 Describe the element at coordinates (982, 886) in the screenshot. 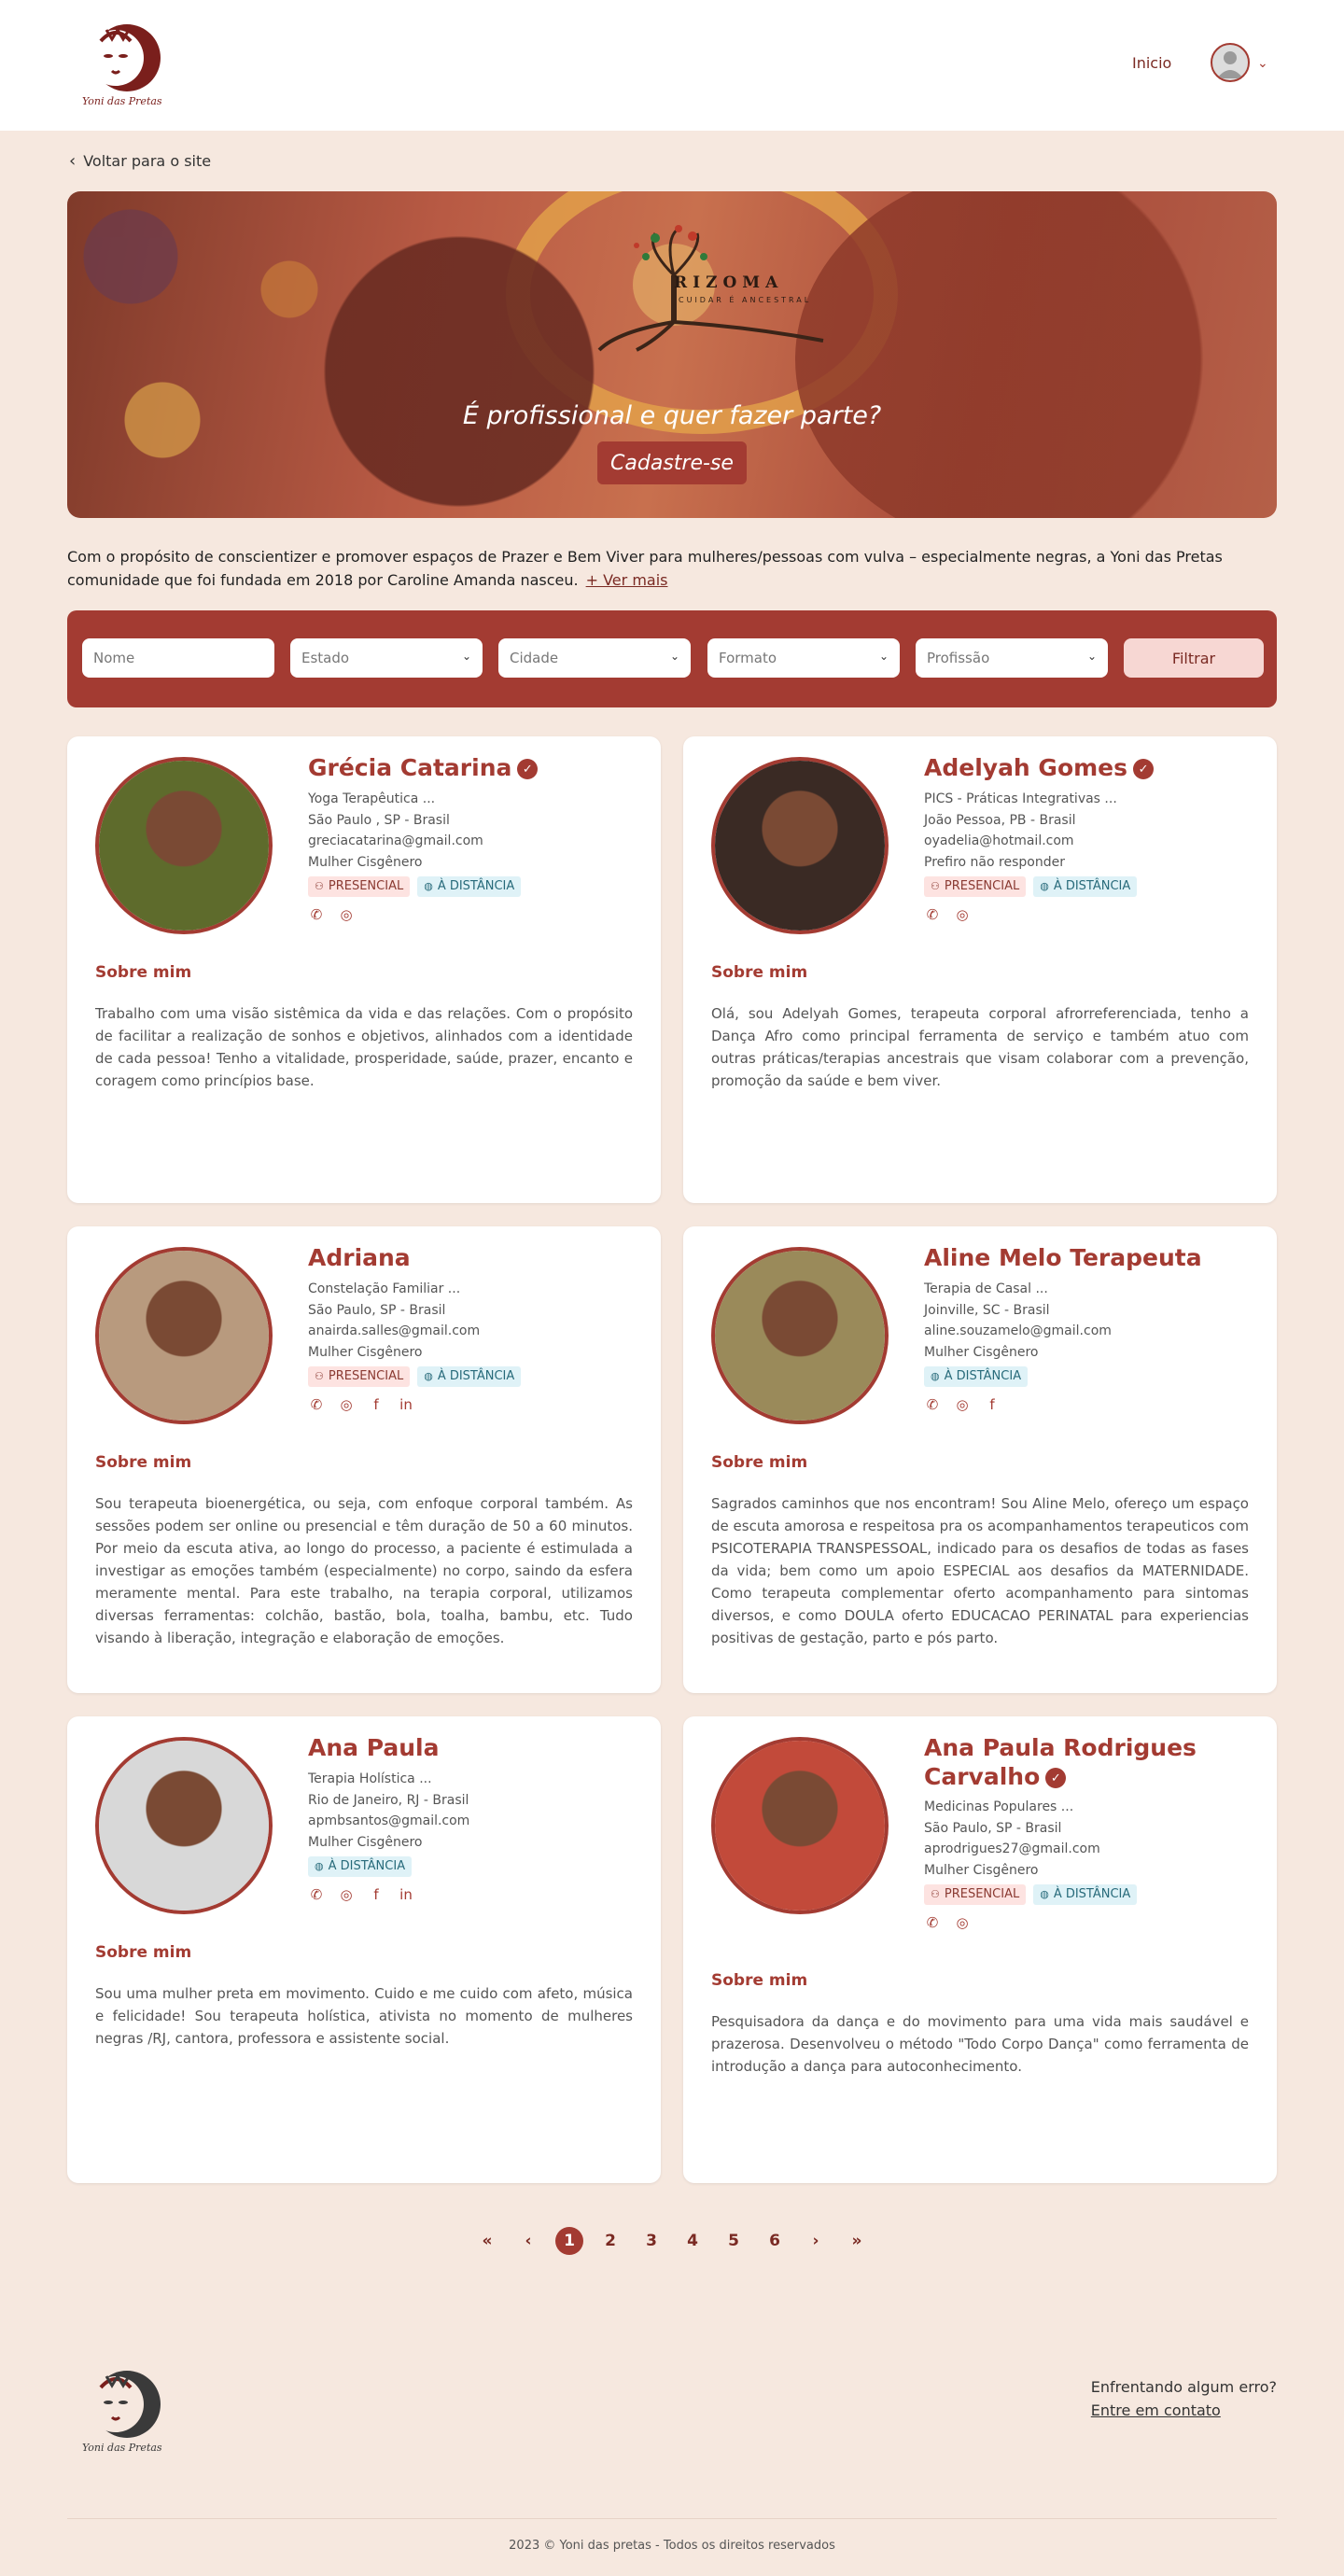

I see `presencial-label: PRESENCIAL` at that location.